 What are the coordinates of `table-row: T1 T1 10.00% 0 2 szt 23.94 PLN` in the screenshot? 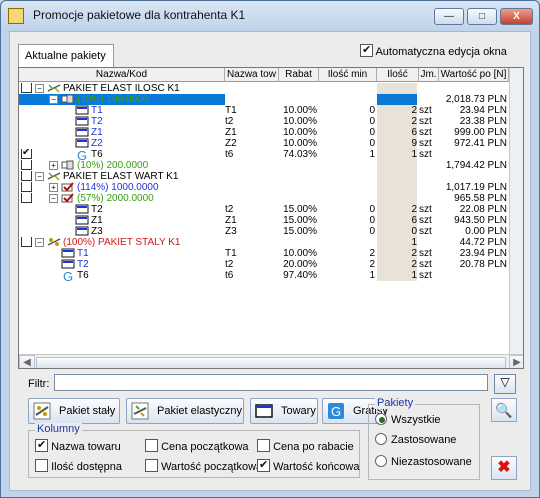 It's located at (264, 110).